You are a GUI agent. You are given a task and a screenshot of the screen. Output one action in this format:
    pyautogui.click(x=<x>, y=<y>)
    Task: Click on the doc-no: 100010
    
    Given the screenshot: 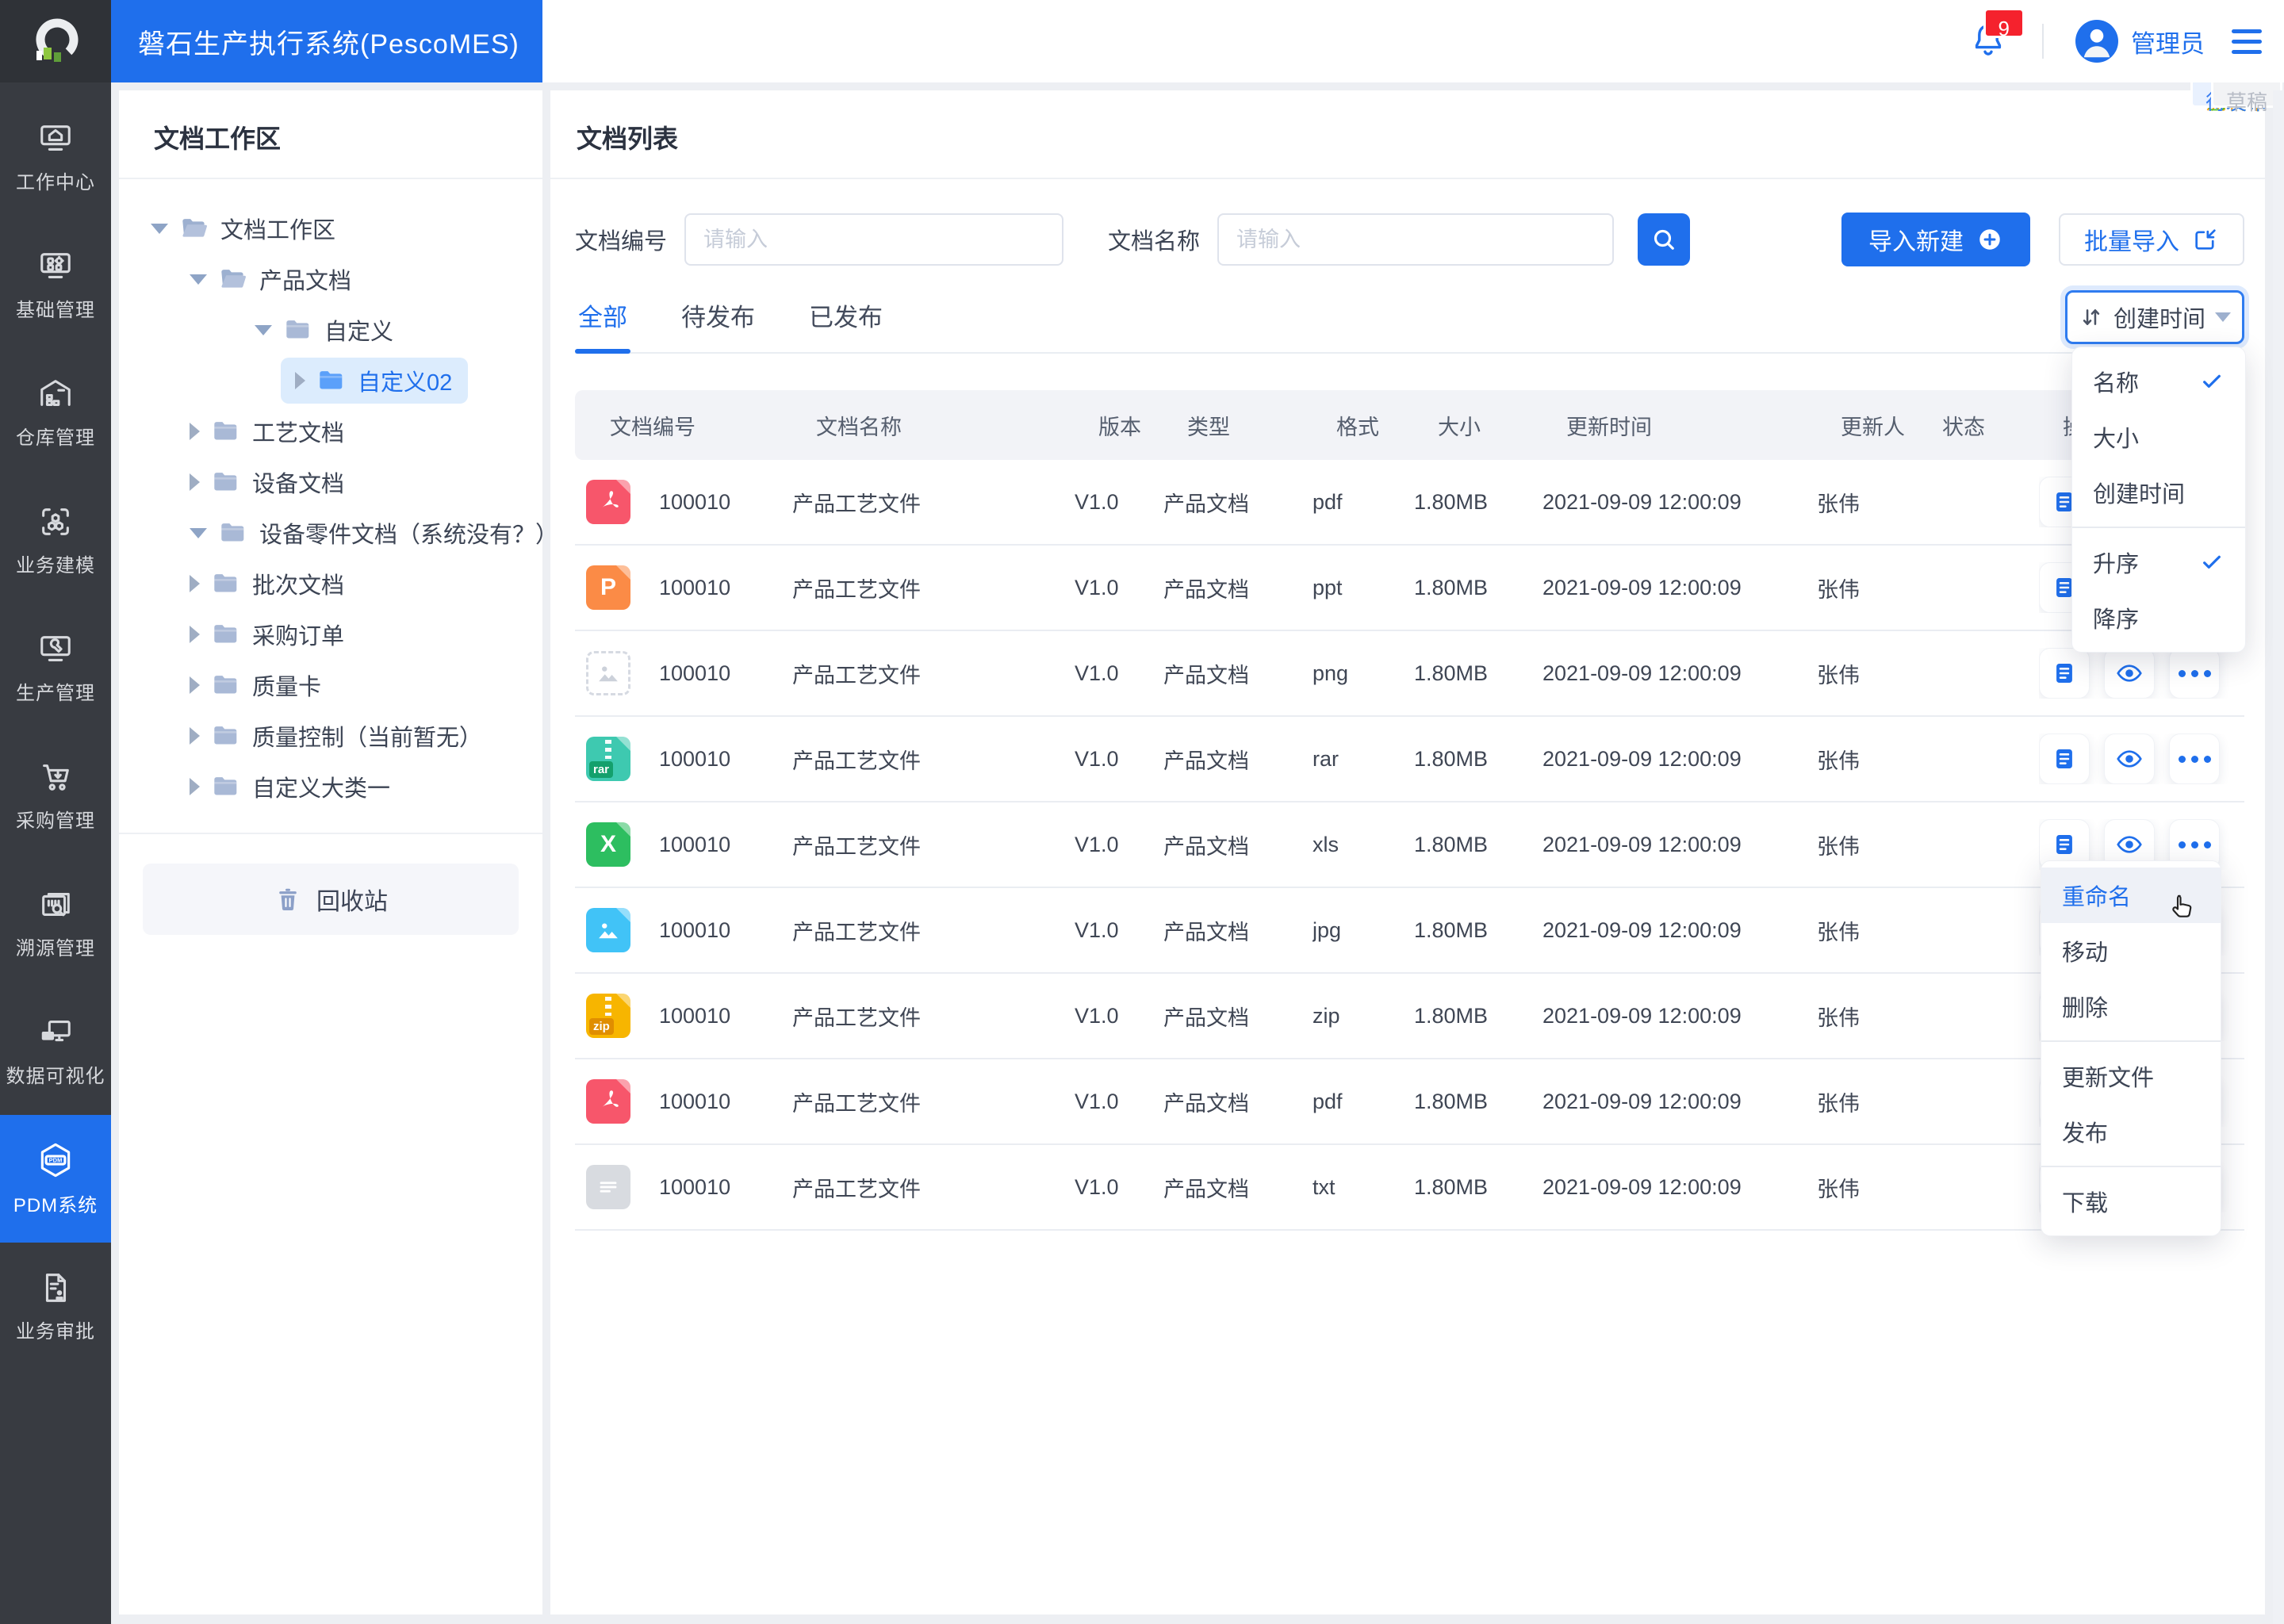 What is the action you would take?
    pyautogui.click(x=695, y=929)
    